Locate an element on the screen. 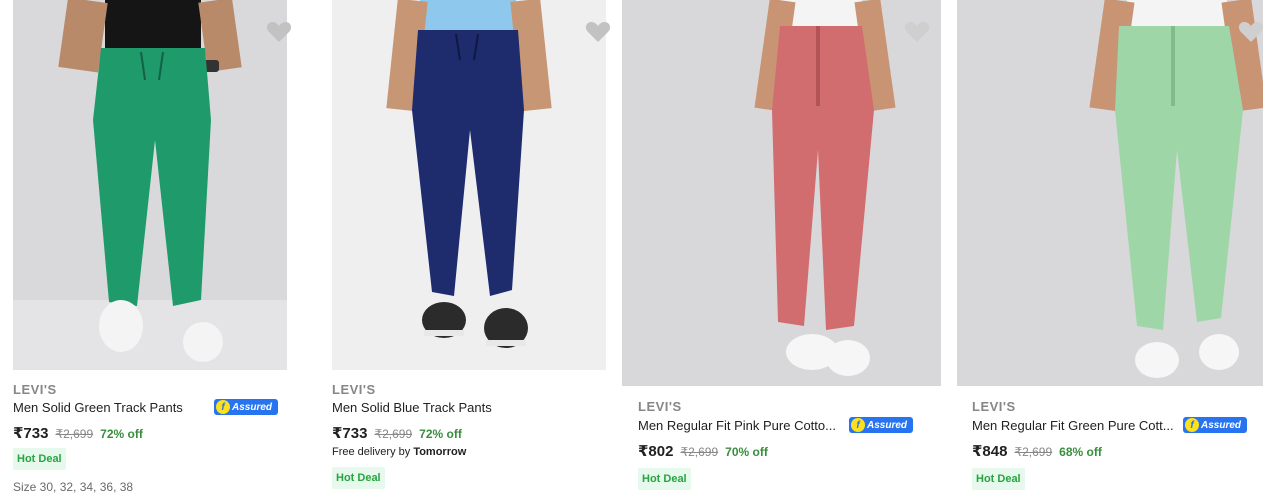 The height and width of the screenshot is (494, 1280). discount: 68% off is located at coordinates (1080, 452).